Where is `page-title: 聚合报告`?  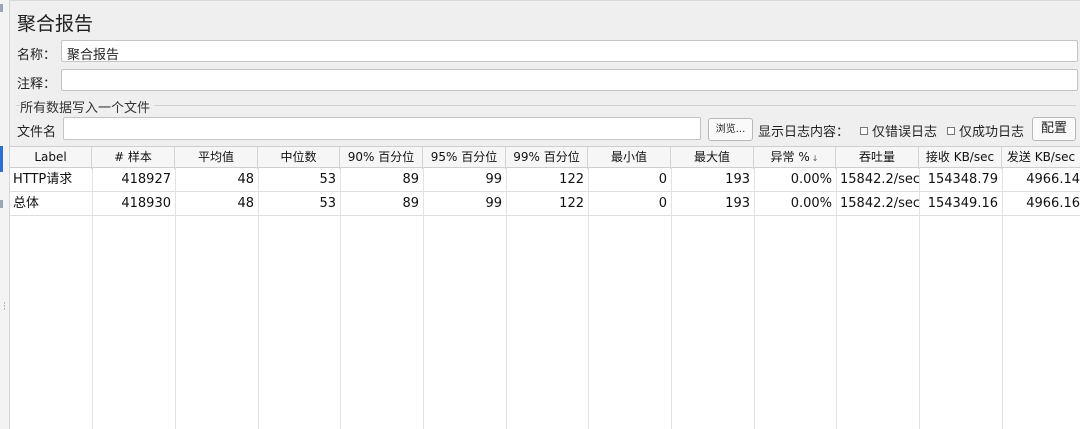 page-title: 聚合报告 is located at coordinates (55, 24).